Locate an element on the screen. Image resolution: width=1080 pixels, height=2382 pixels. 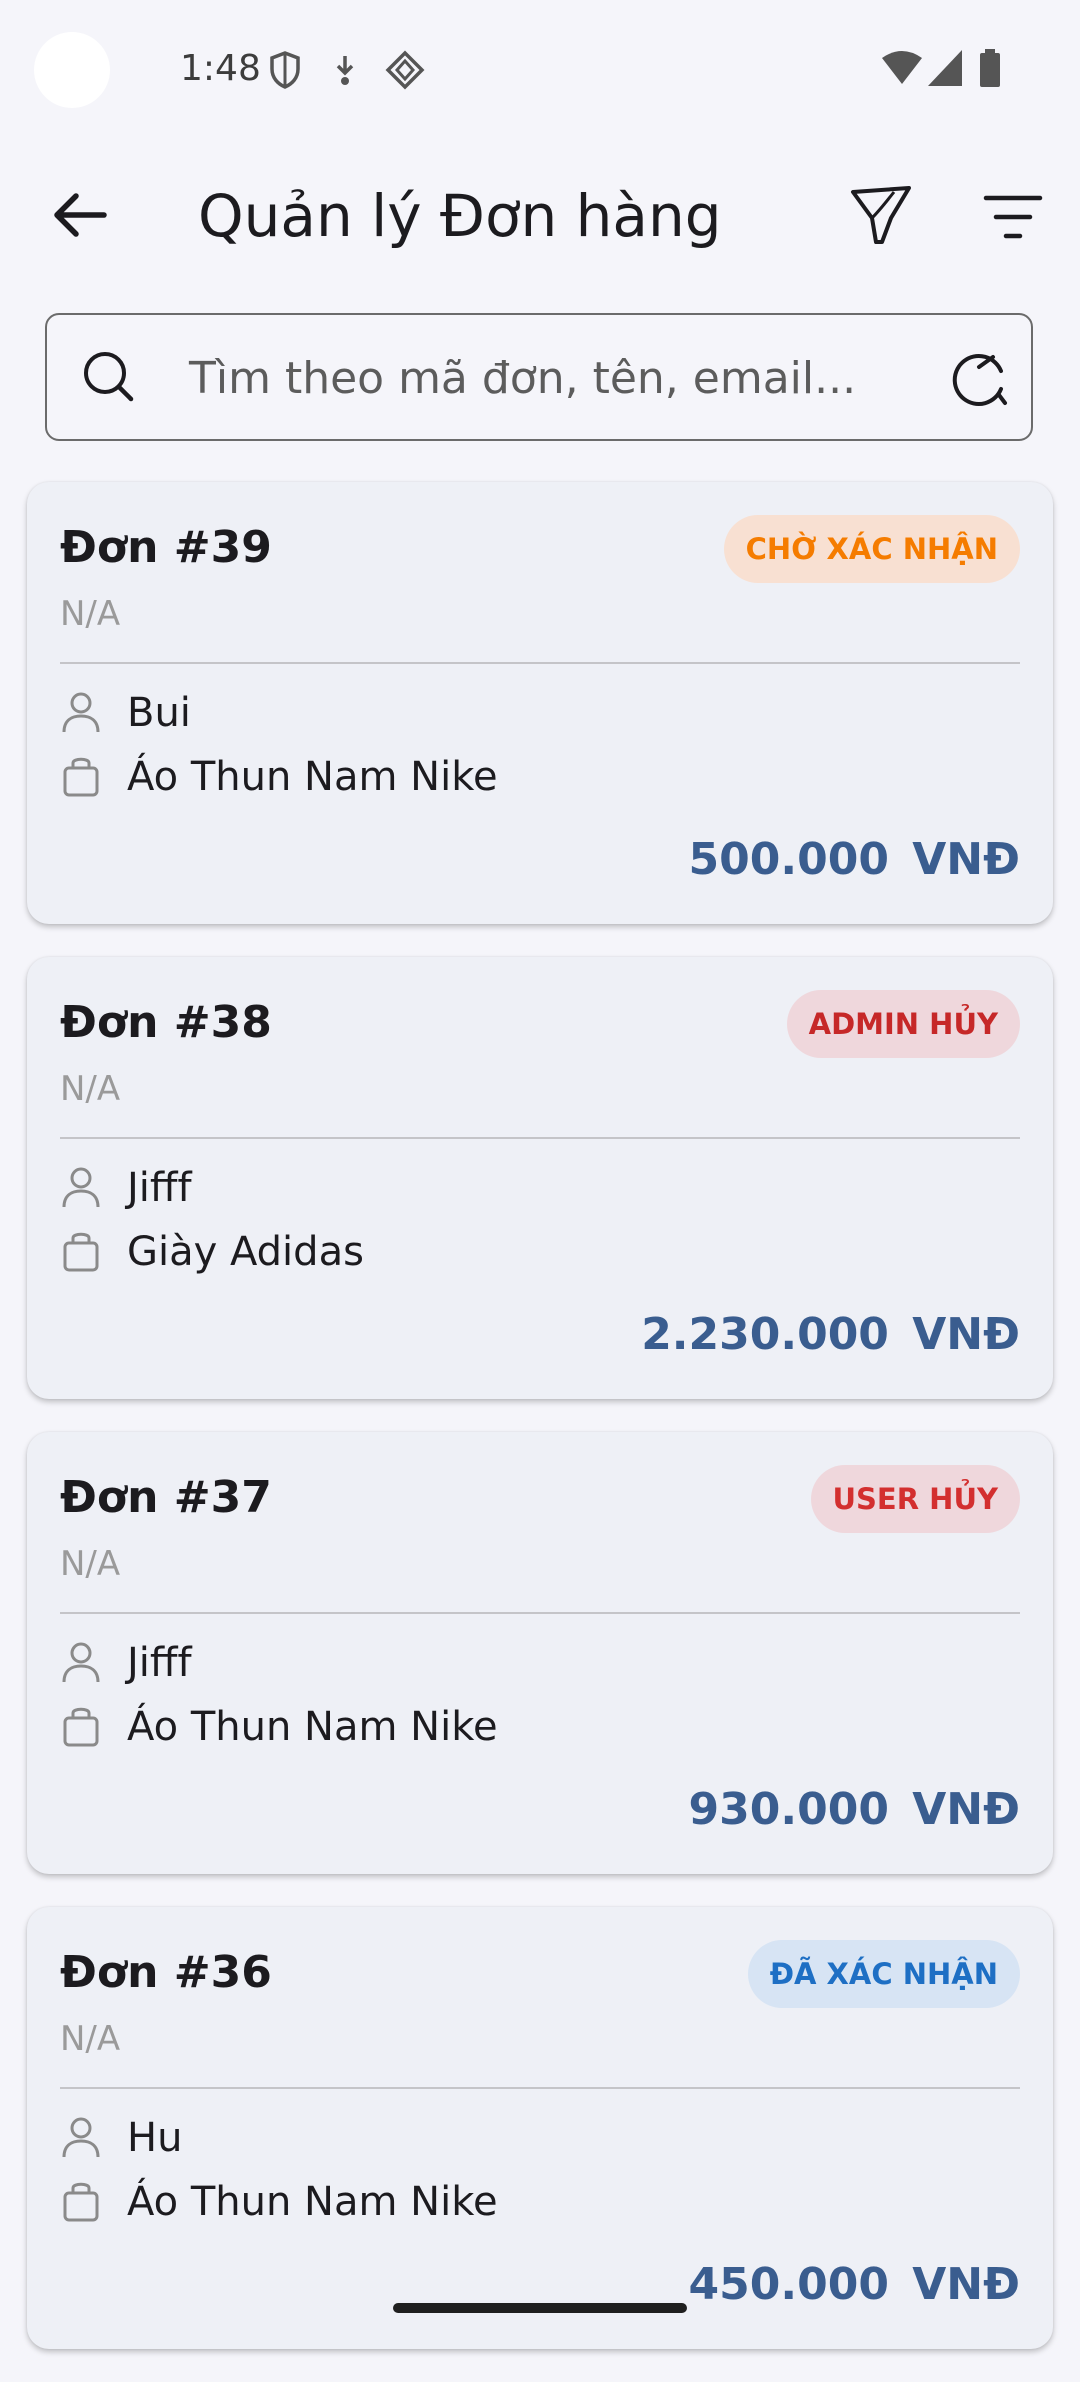
funnel-icon is located at coordinates (881, 215).